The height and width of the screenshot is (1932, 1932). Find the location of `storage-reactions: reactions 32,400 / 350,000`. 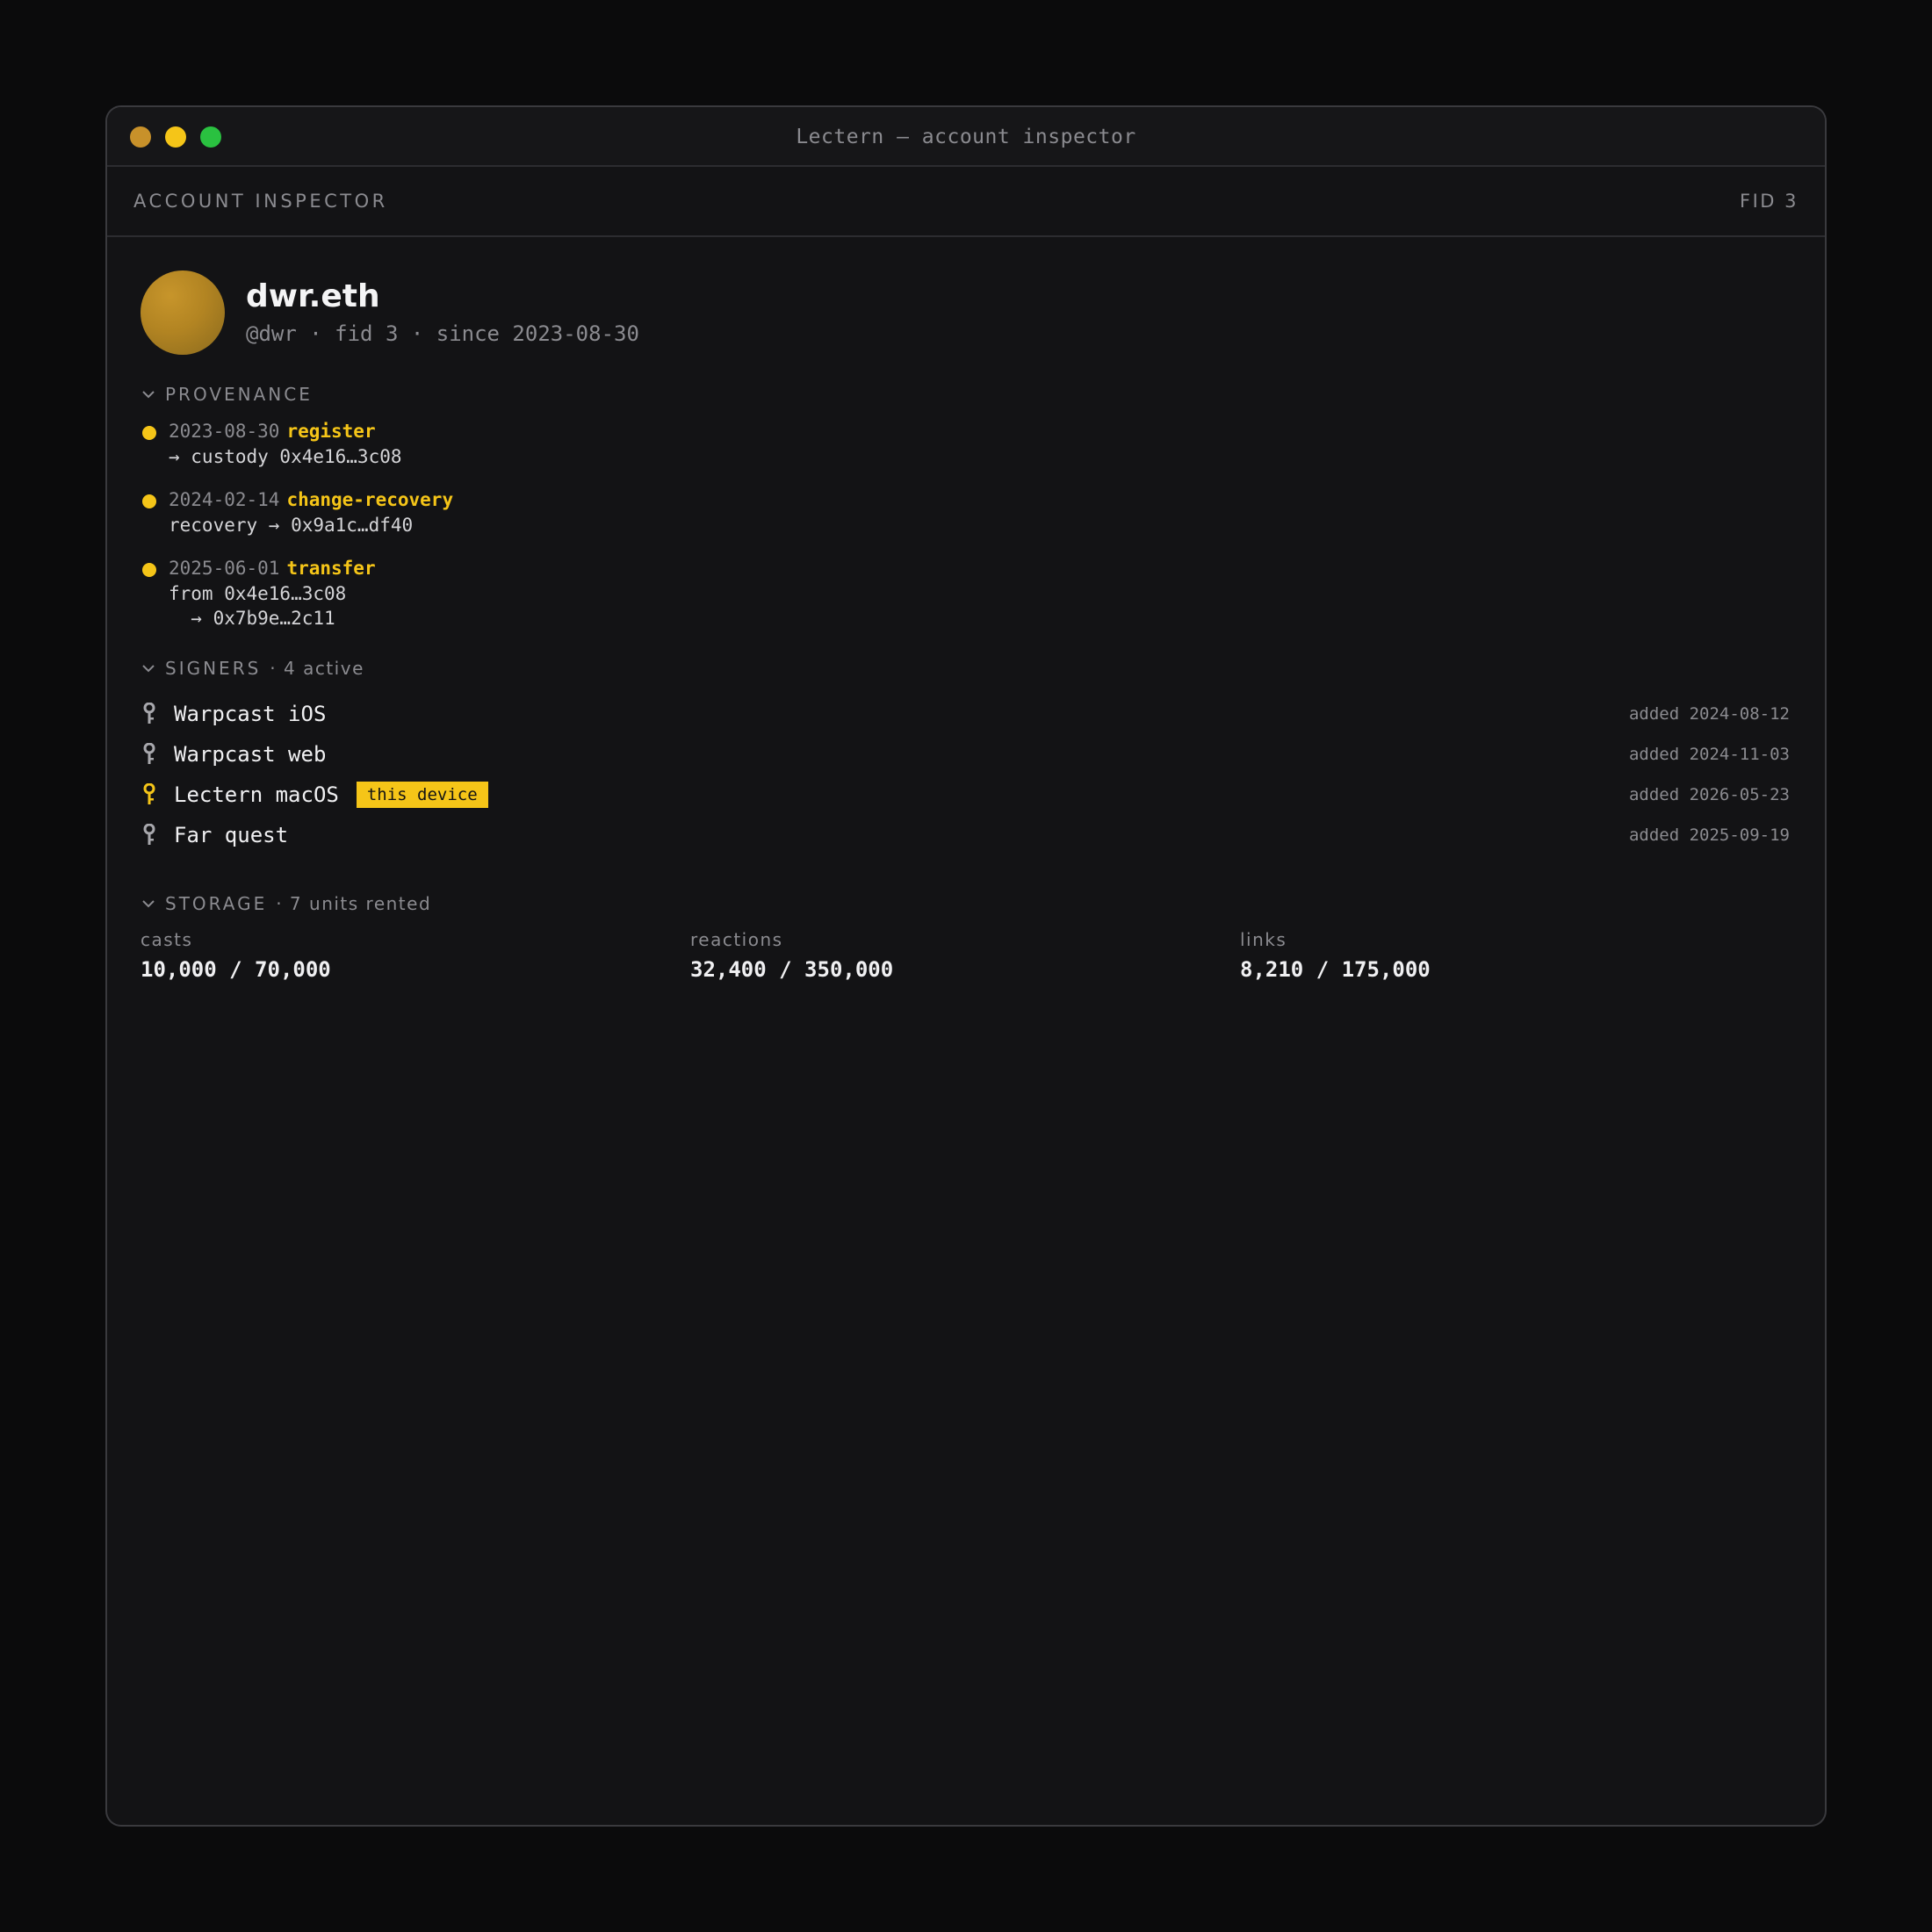

storage-reactions: reactions 32,400 / 350,000 is located at coordinates (965, 956).